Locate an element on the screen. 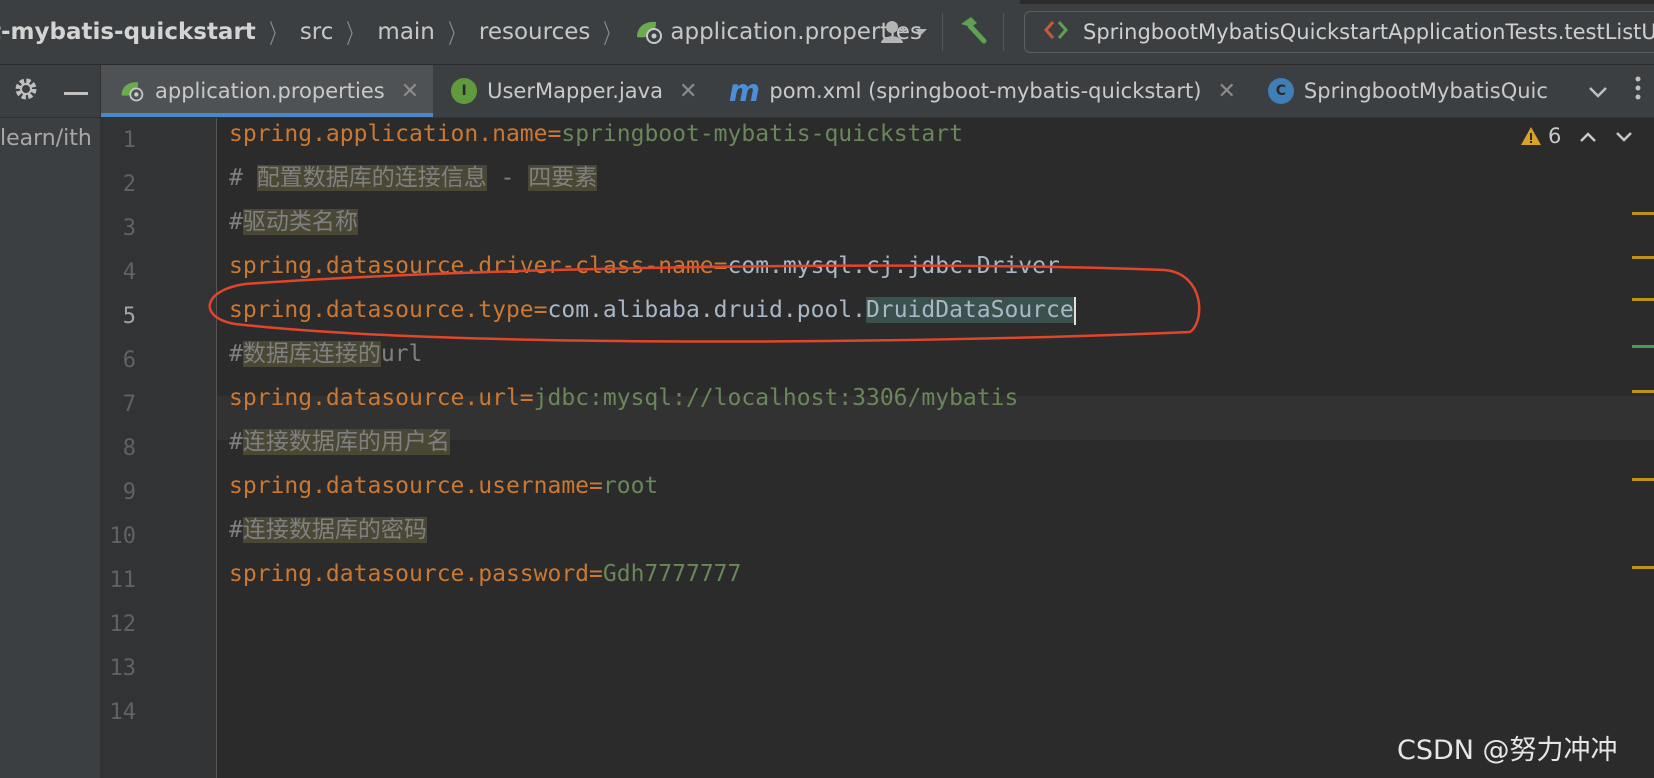  run-config-icon is located at coordinates (1056, 32).